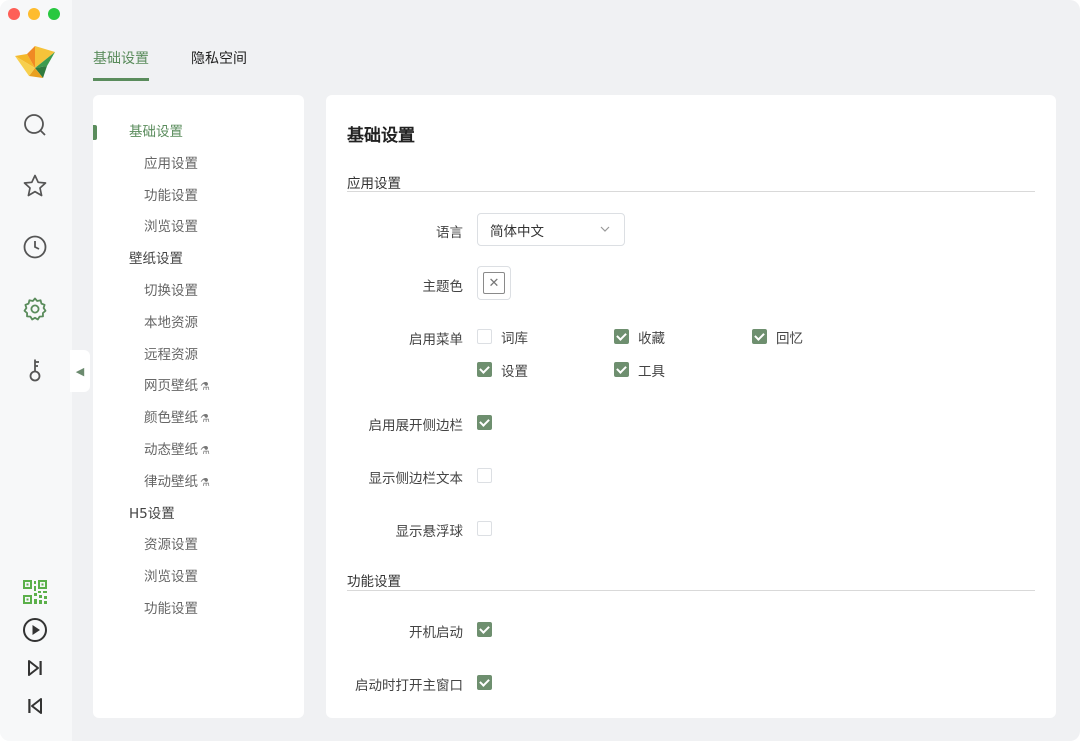  I want to click on nav-item: 切换设置, so click(198, 292).